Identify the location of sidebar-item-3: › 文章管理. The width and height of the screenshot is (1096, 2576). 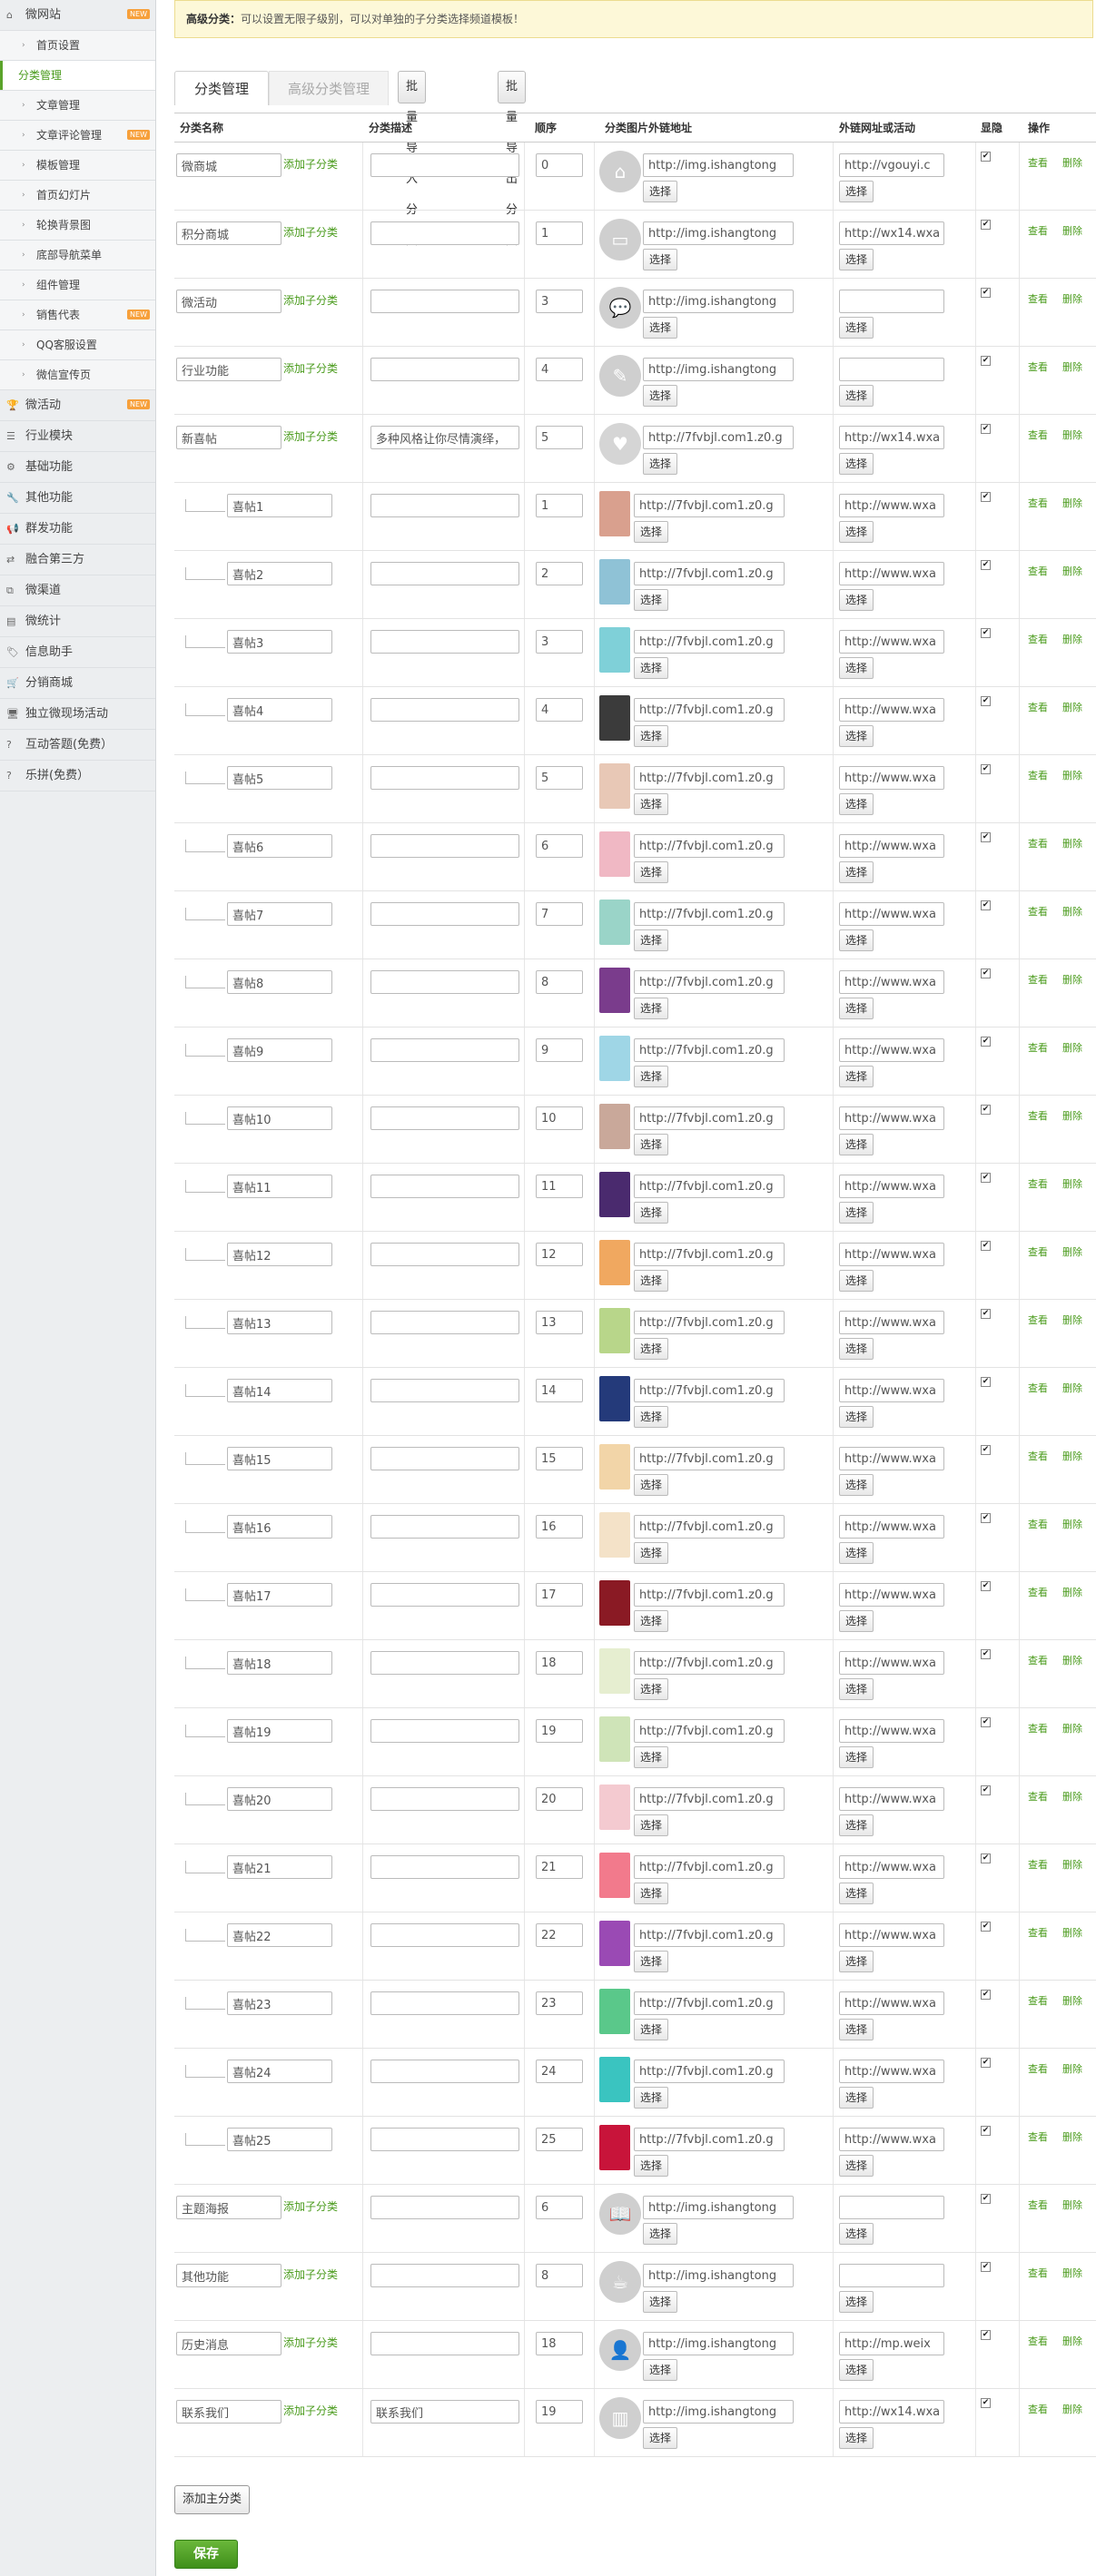
(77, 106).